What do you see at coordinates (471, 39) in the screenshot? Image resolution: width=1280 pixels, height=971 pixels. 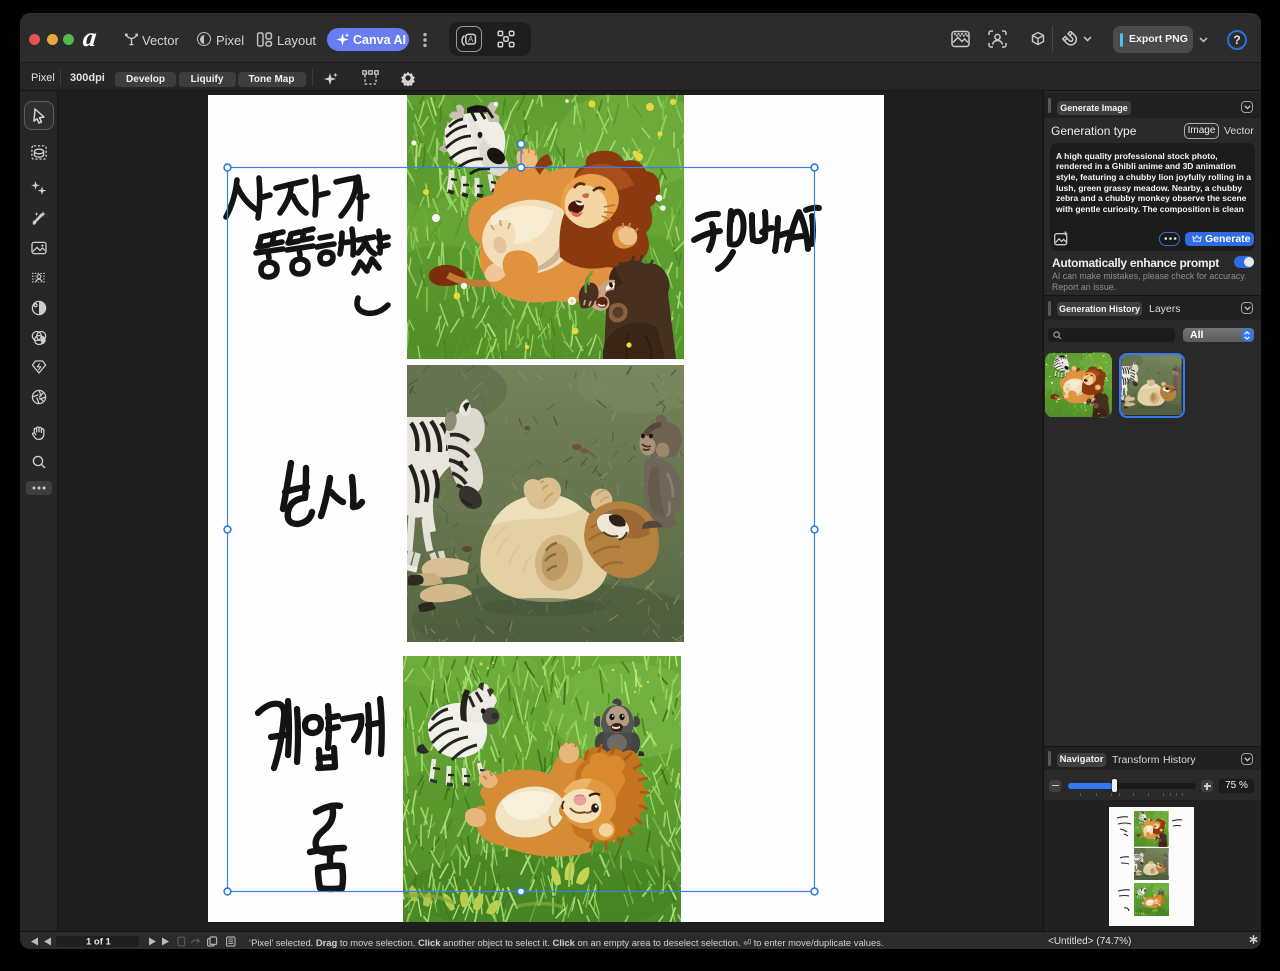 I see `svg-text: A` at bounding box center [471, 39].